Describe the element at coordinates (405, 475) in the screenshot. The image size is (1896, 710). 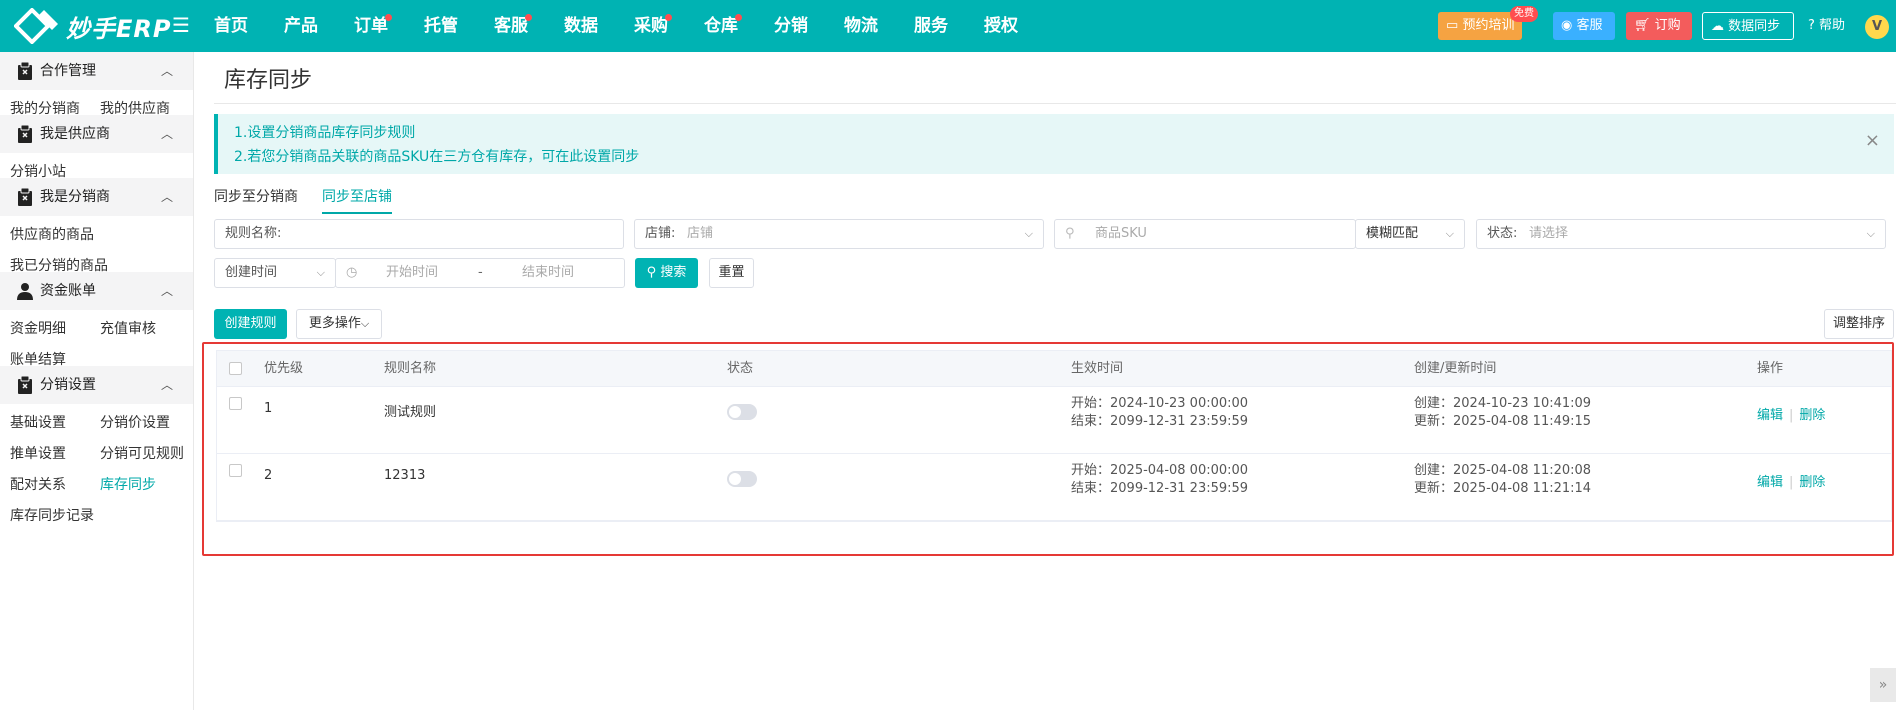
I see `rule-name-cell: 12313` at that location.